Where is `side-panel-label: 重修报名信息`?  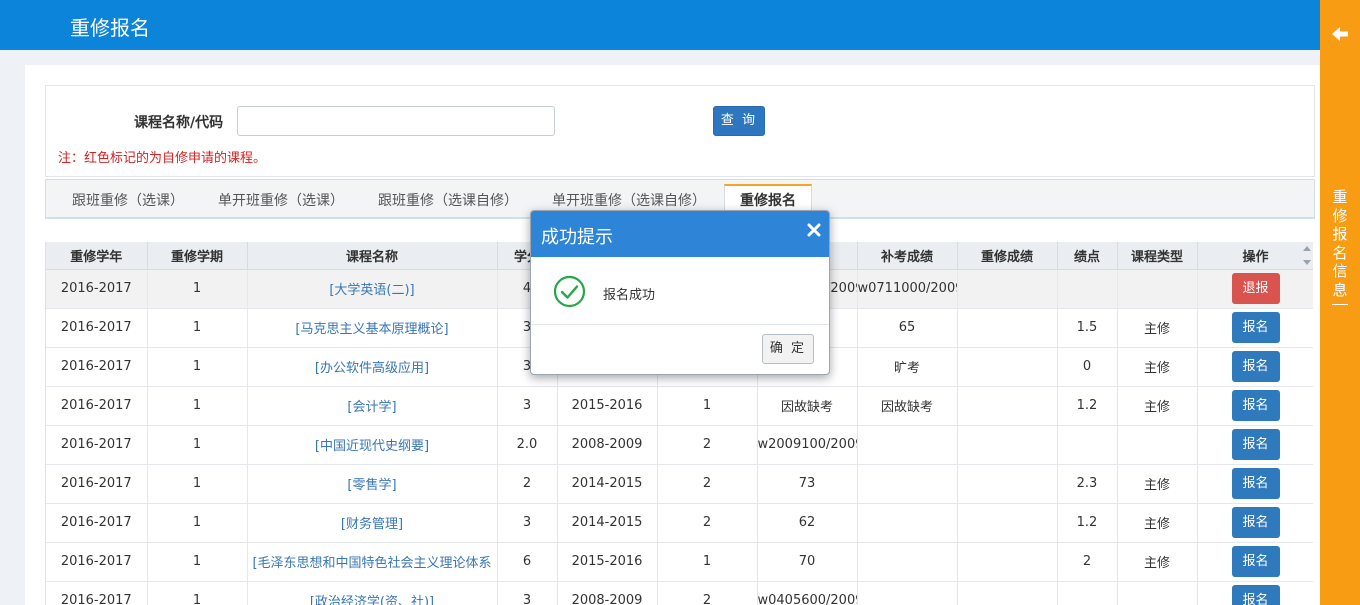
side-panel-label: 重修报名信息 is located at coordinates (1340, 243).